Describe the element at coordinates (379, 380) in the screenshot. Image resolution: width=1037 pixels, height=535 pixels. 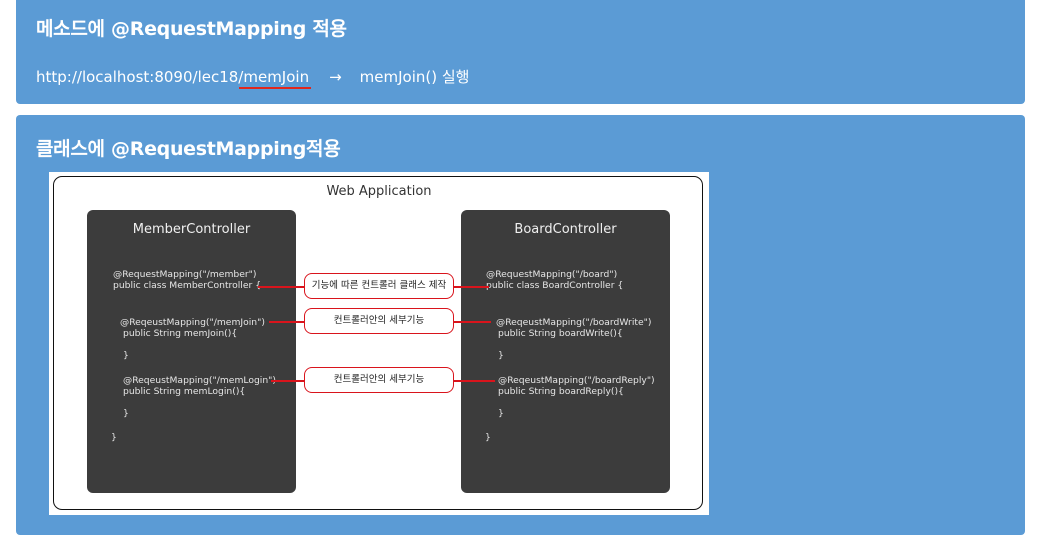
I see `method-level-label-2: 컨트롤러안의 세부기능` at that location.